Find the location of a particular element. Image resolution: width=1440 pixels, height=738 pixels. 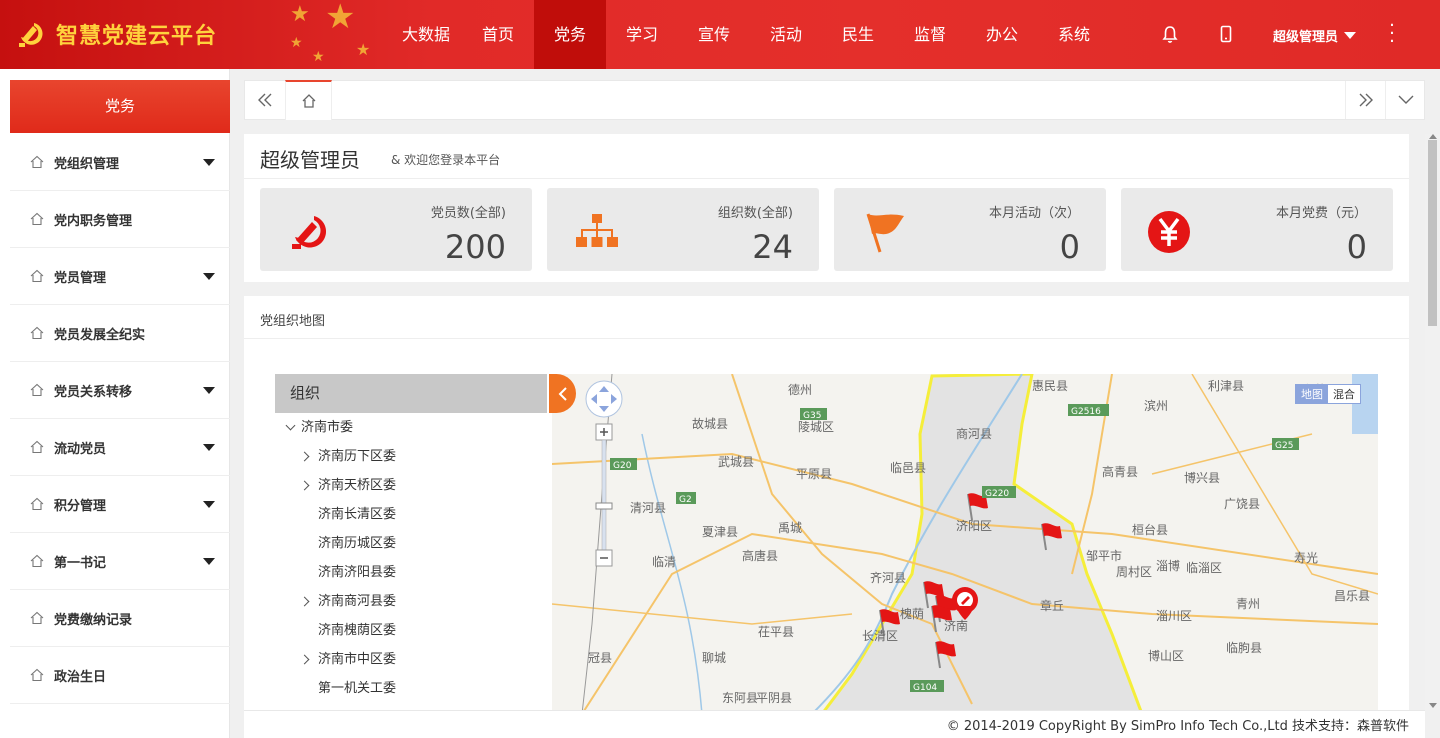

tree-node: 济南槐荫区委 is located at coordinates (411, 630).